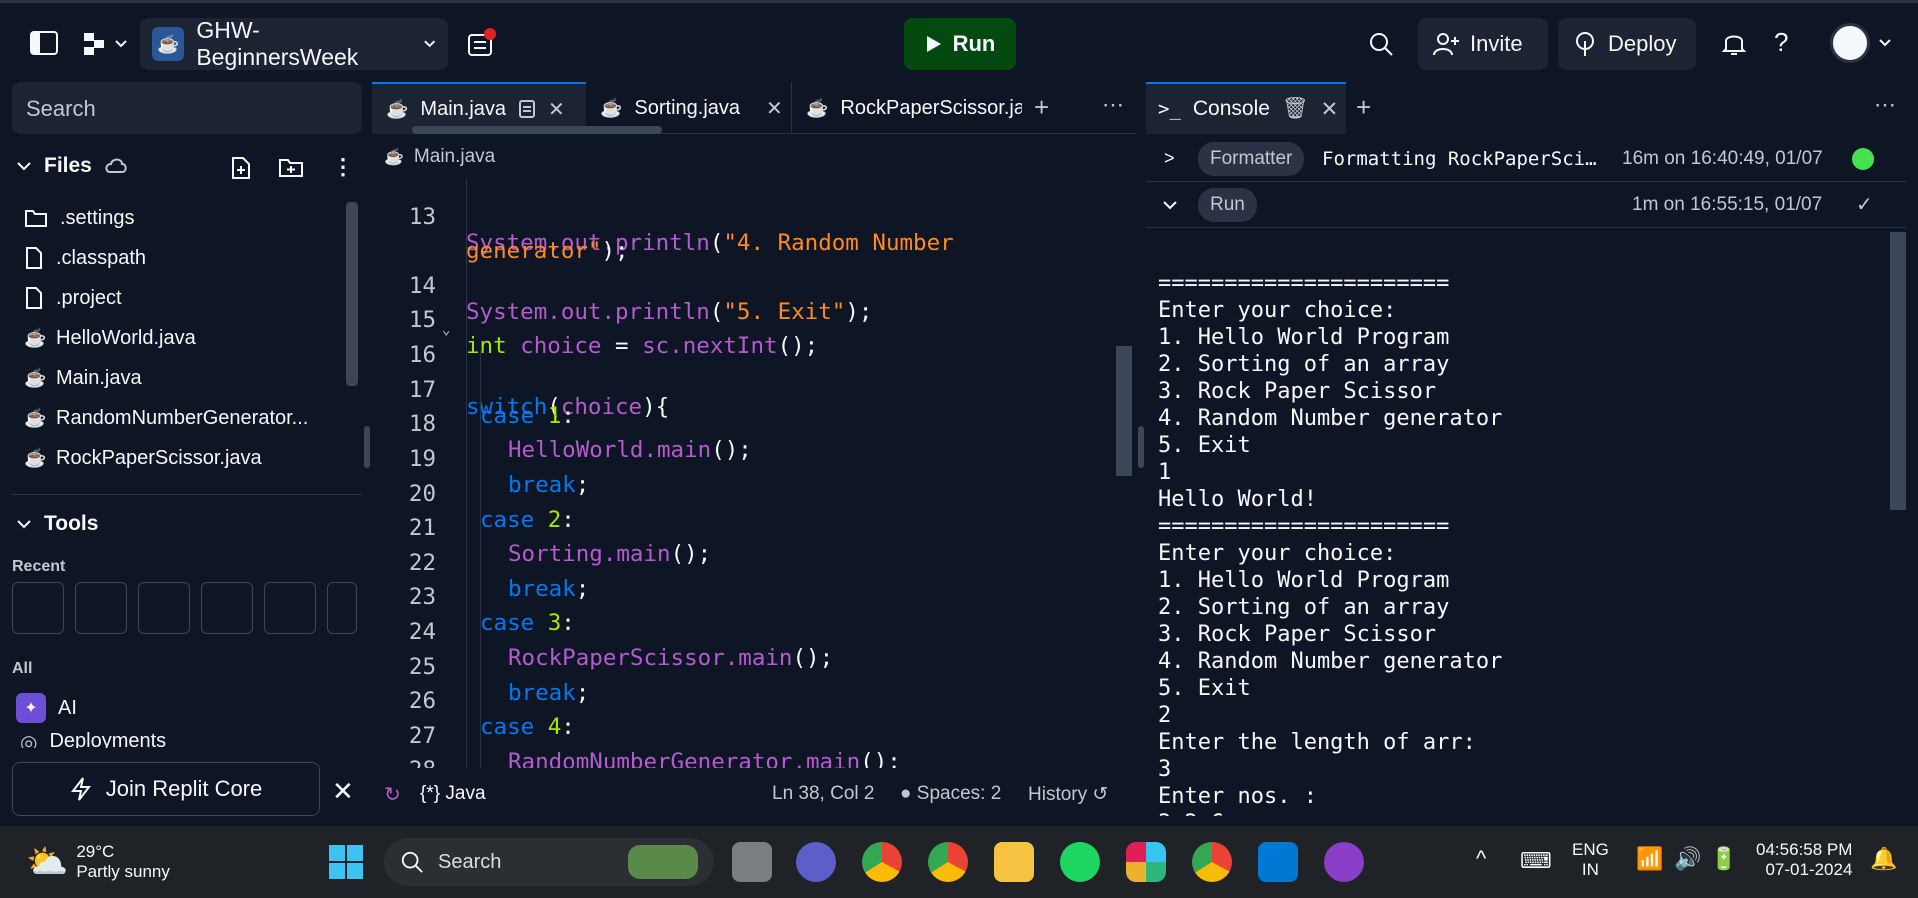 This screenshot has height=898, width=1918. What do you see at coordinates (537, 130) in the screenshot?
I see `tabs-scrollbar` at bounding box center [537, 130].